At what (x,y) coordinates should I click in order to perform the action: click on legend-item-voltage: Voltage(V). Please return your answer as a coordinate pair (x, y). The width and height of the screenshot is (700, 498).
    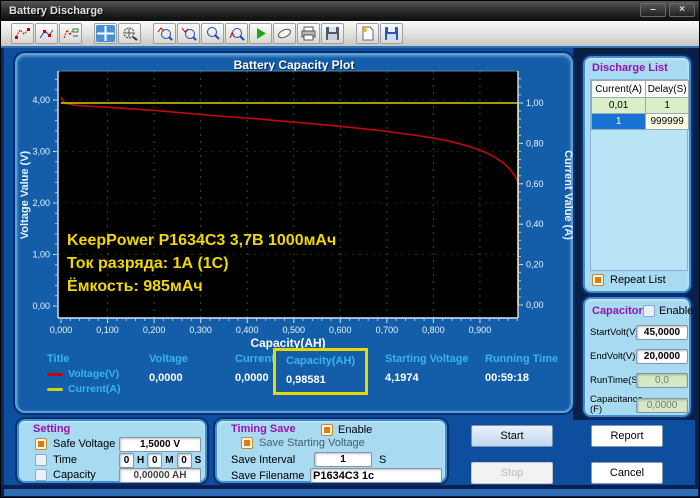
    Looking at the image, I should click on (102, 374).